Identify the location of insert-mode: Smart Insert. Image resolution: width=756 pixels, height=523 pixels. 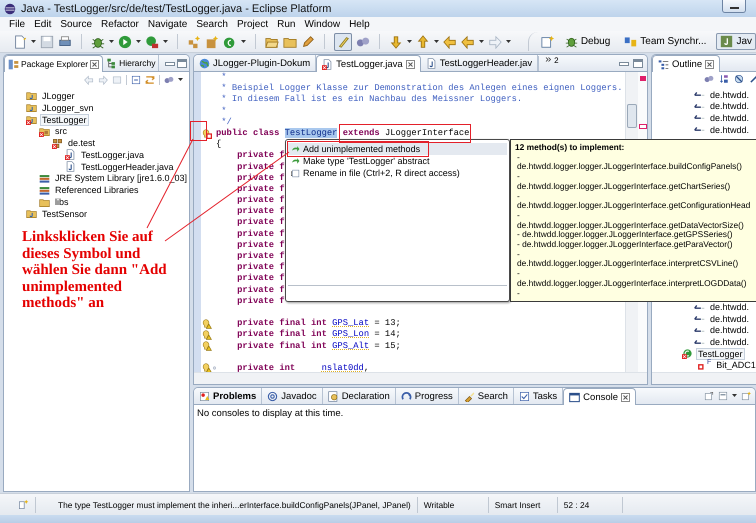
(517, 505).